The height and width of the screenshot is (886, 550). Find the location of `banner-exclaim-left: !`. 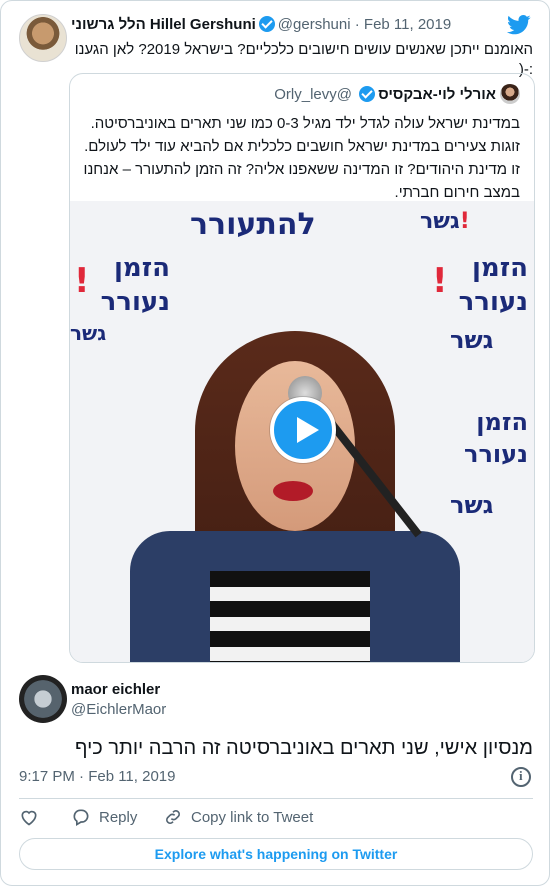

banner-exclaim-left: ! is located at coordinates (82, 281).